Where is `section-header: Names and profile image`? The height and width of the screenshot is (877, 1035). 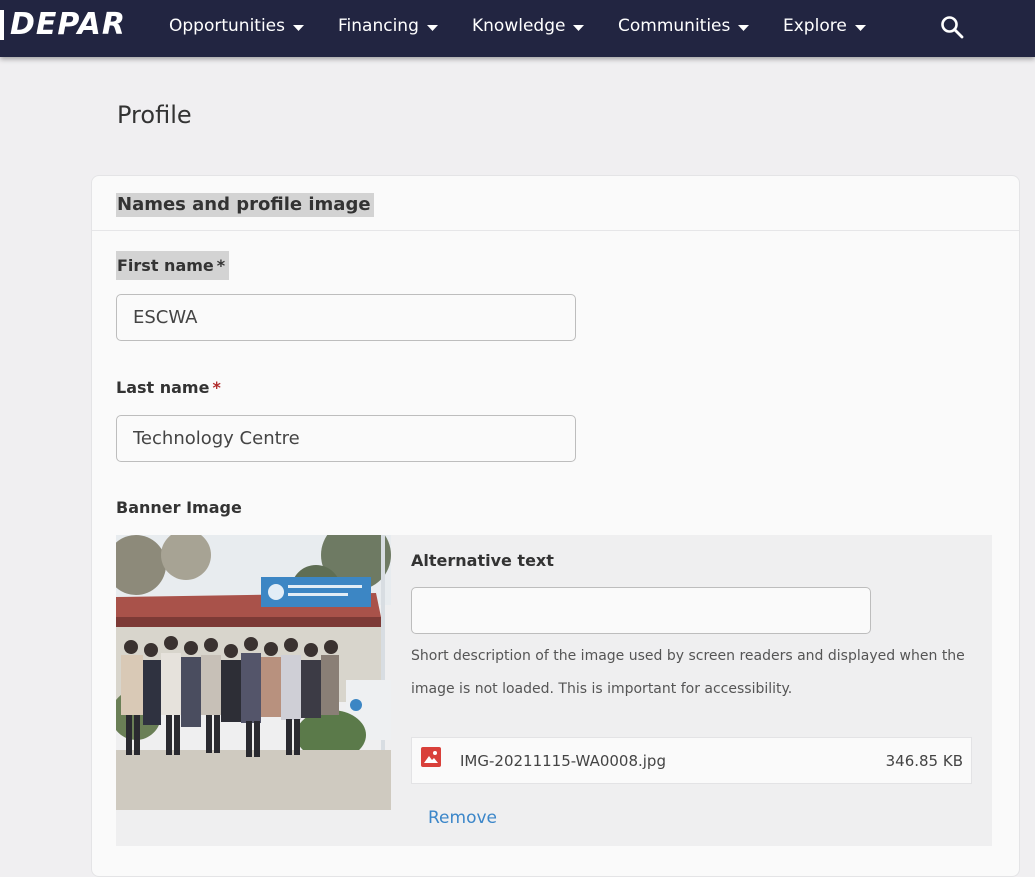
section-header: Names and profile image is located at coordinates (555, 203).